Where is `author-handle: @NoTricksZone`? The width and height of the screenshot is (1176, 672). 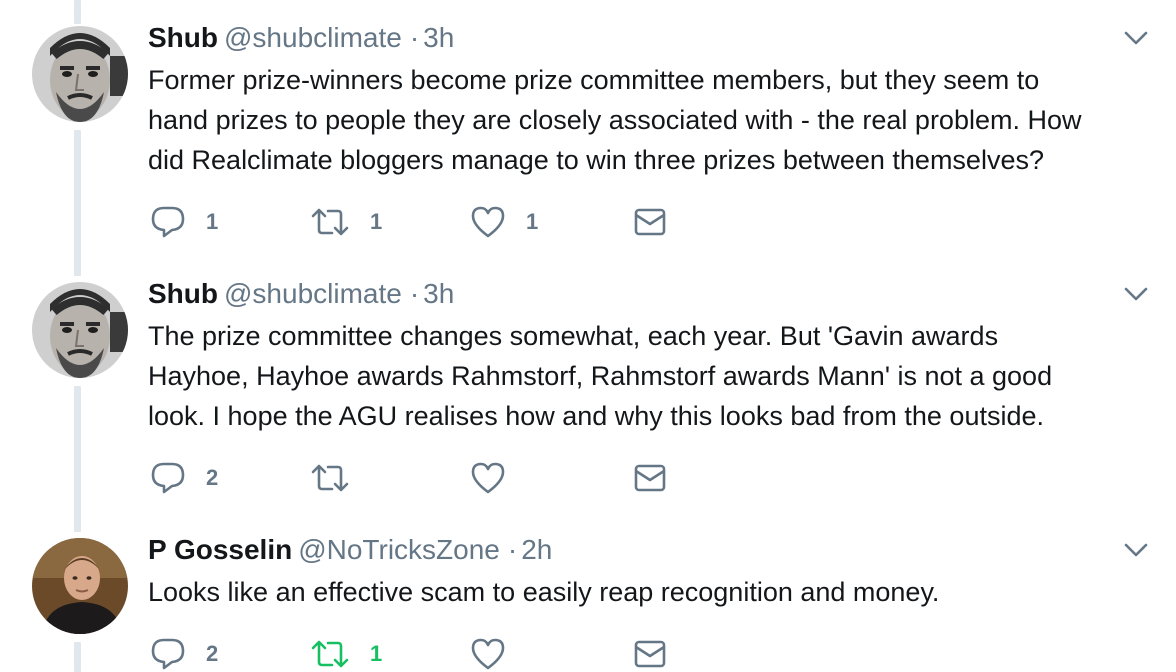
author-handle: @NoTricksZone is located at coordinates (399, 549).